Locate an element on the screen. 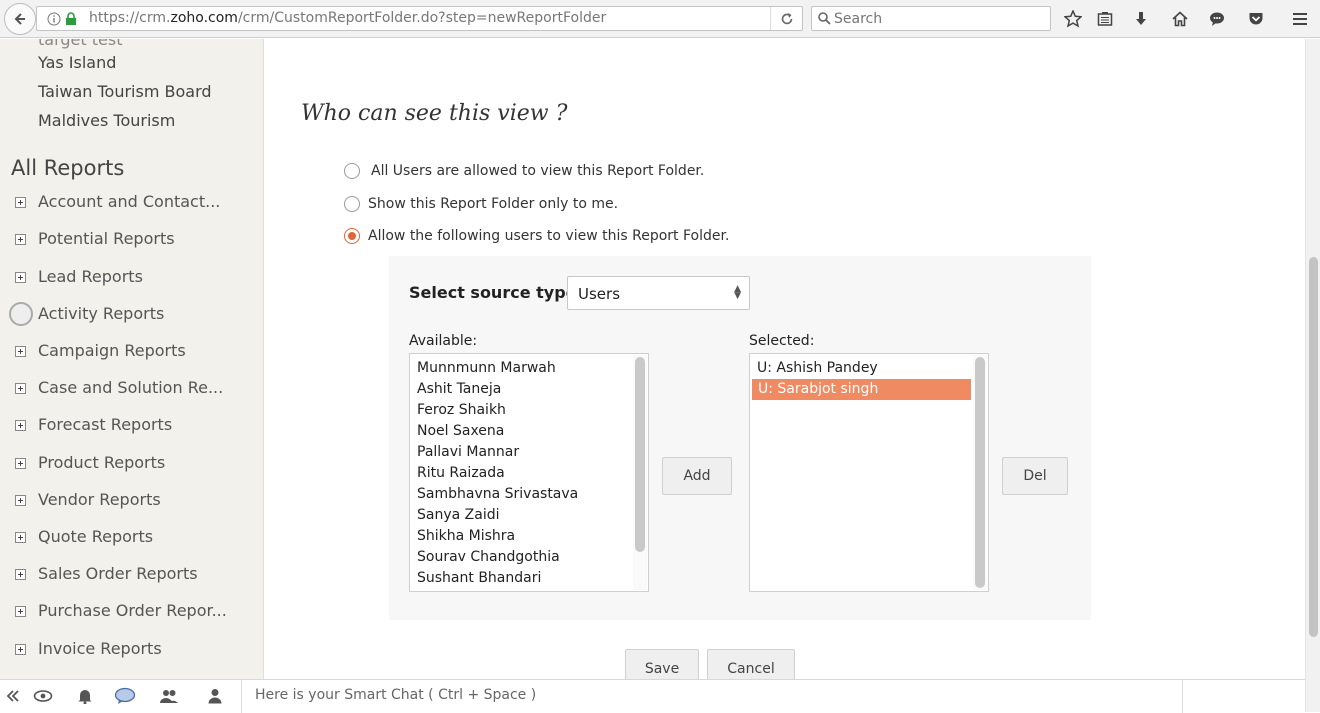 This screenshot has width=1320, height=713. bookmark-star-icon is located at coordinates (1073, 19).